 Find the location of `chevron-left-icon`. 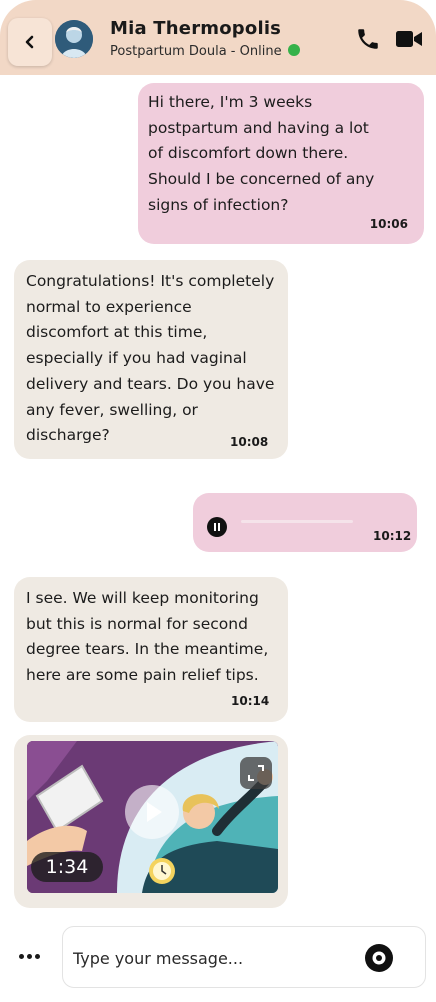

chevron-left-icon is located at coordinates (29, 42).